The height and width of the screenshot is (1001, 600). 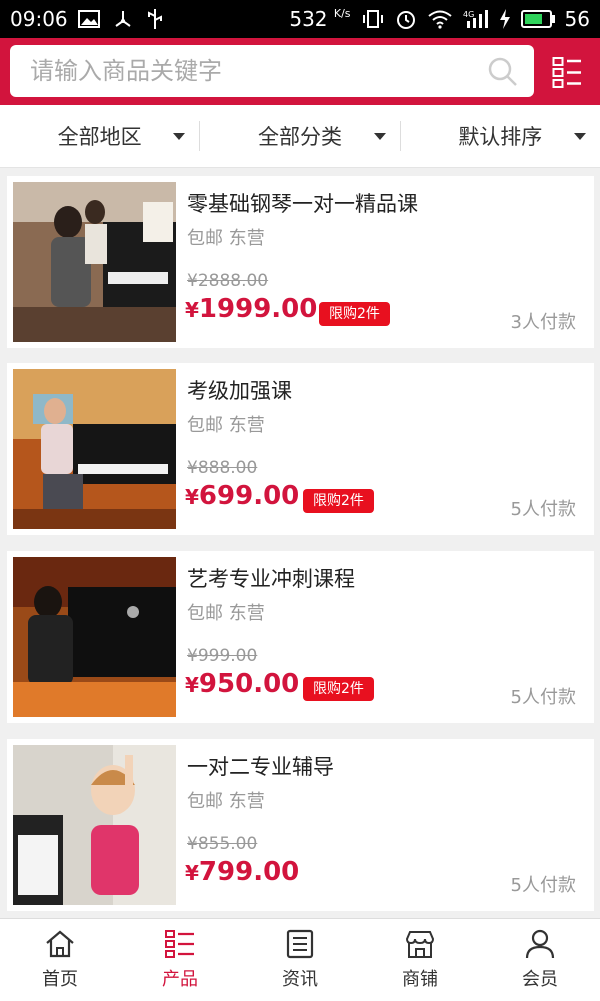 I want to click on app-header, so click(x=300, y=71).